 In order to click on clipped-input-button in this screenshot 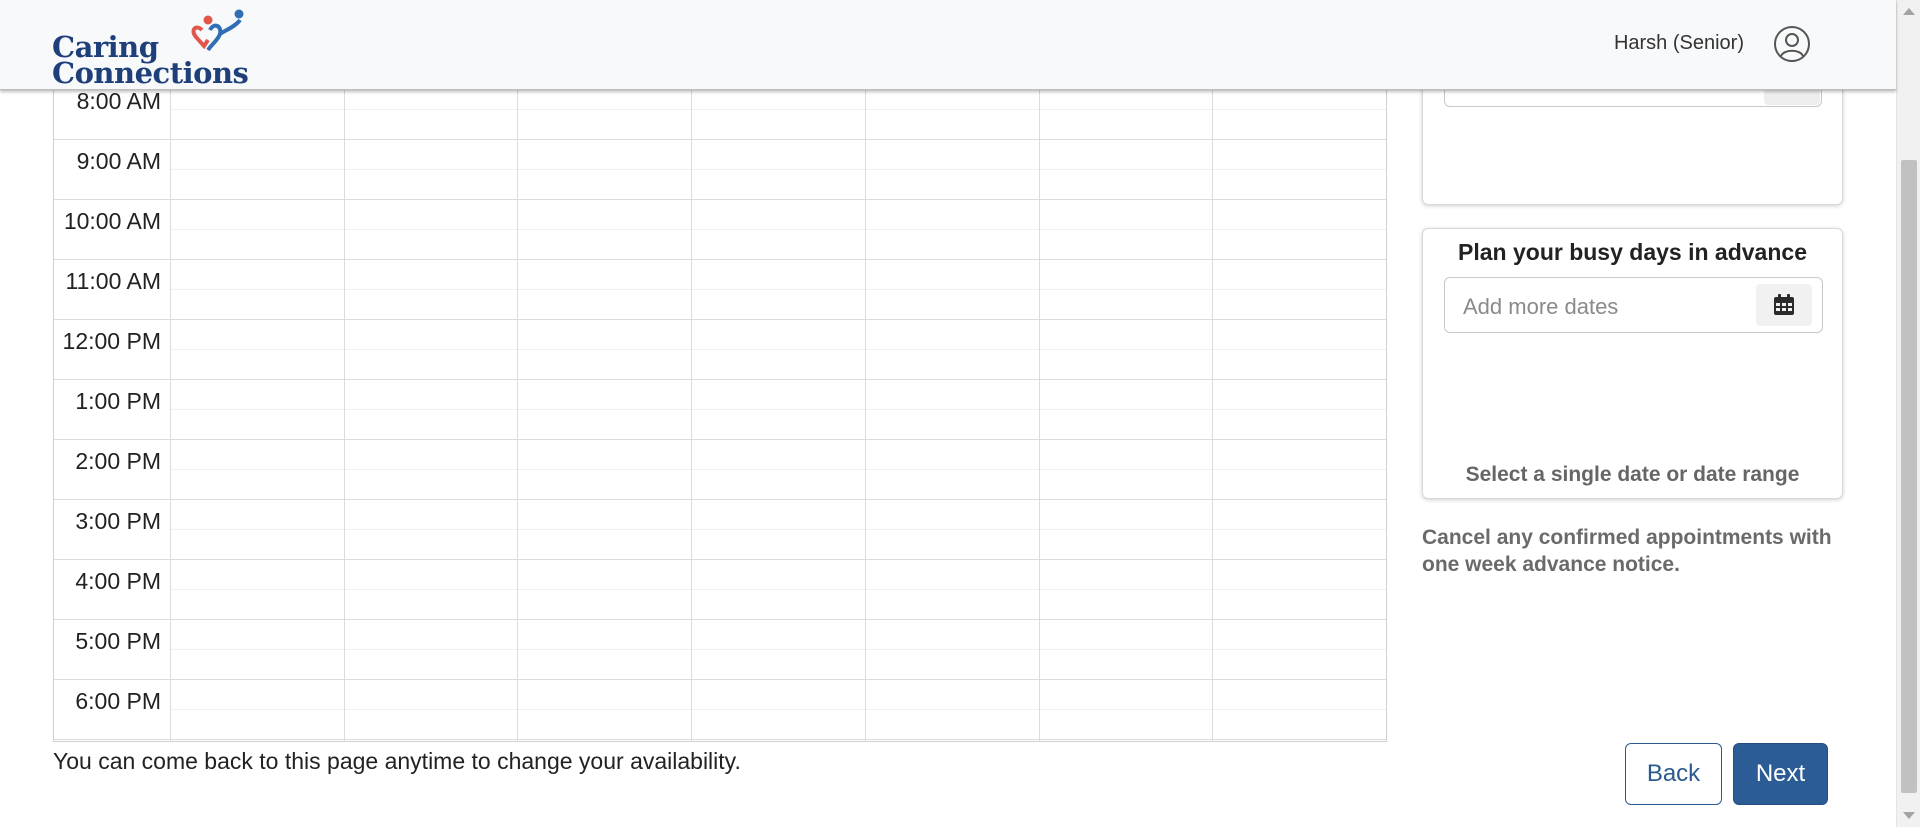, I will do `click(1792, 97)`.